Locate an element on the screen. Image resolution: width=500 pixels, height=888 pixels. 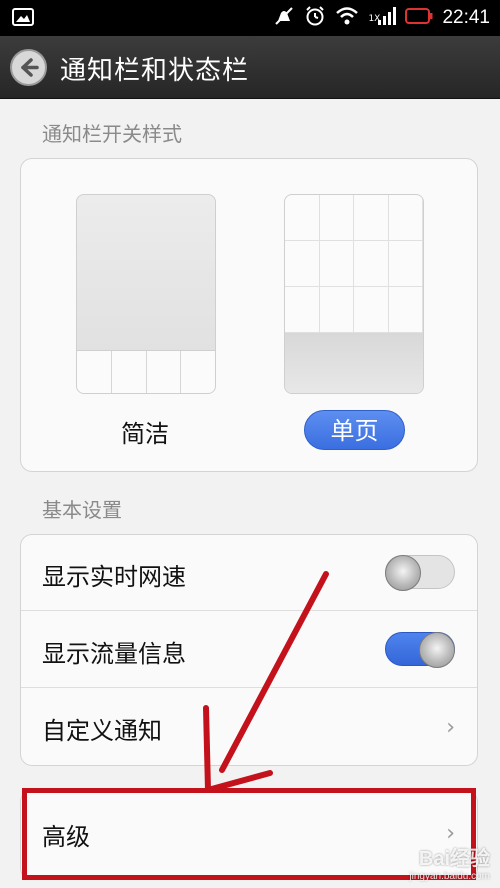
watermark-url: jingyan.baidu.com is located at coordinates (449, 876).